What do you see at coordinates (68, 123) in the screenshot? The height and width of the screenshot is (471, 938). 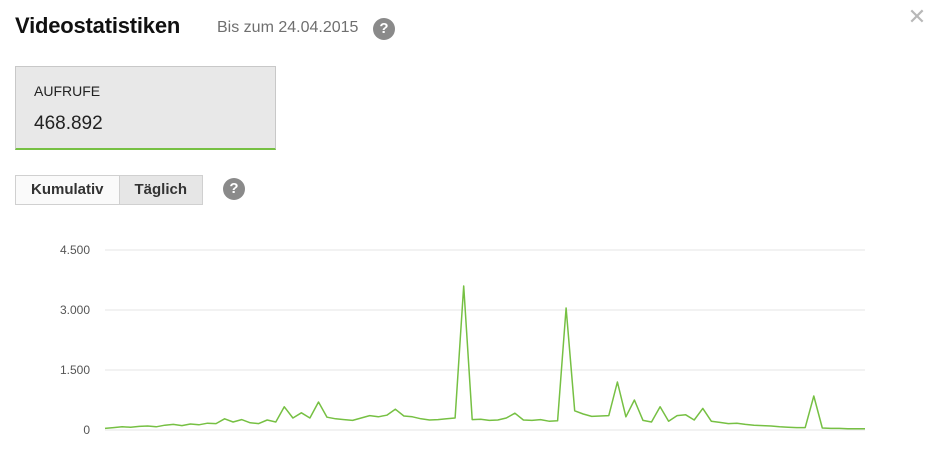 I see `metric-value: 468.892` at bounding box center [68, 123].